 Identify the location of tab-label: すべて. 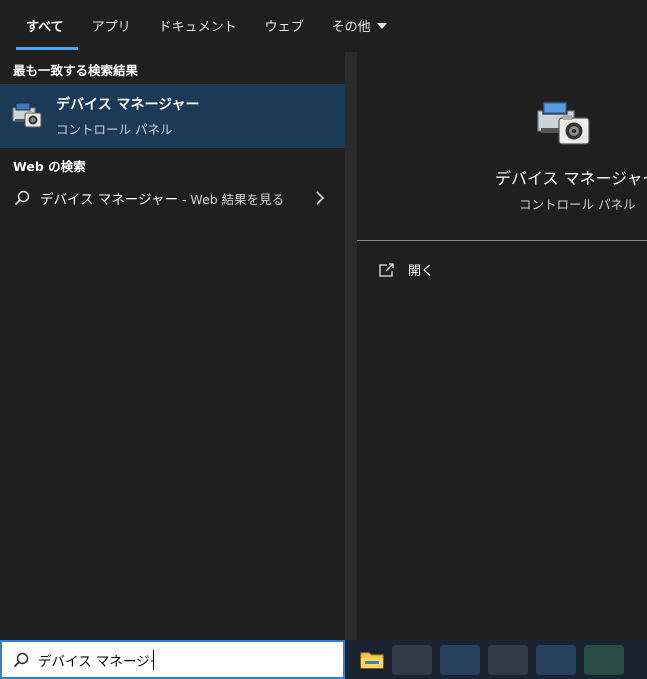
(45, 27).